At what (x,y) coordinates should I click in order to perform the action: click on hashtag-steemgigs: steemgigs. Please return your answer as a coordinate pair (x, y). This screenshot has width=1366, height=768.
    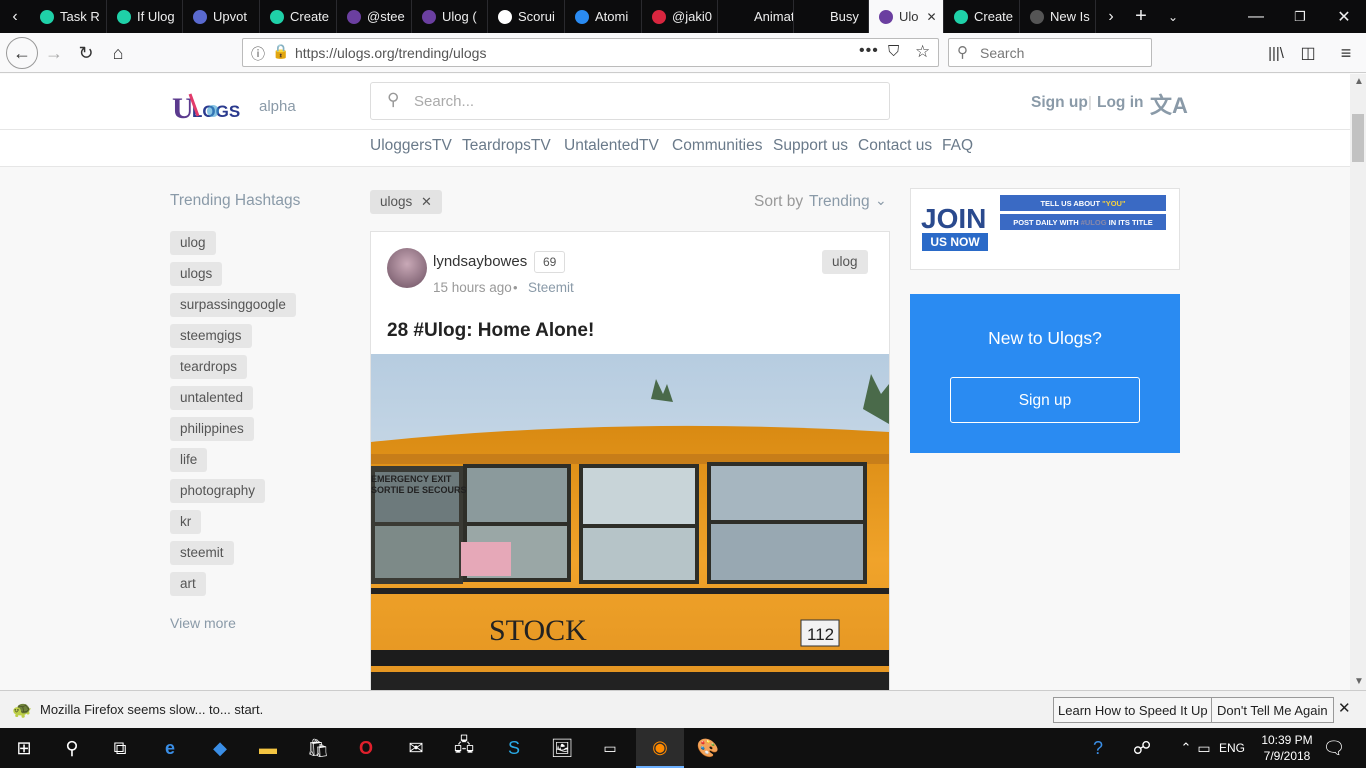
    Looking at the image, I should click on (211, 336).